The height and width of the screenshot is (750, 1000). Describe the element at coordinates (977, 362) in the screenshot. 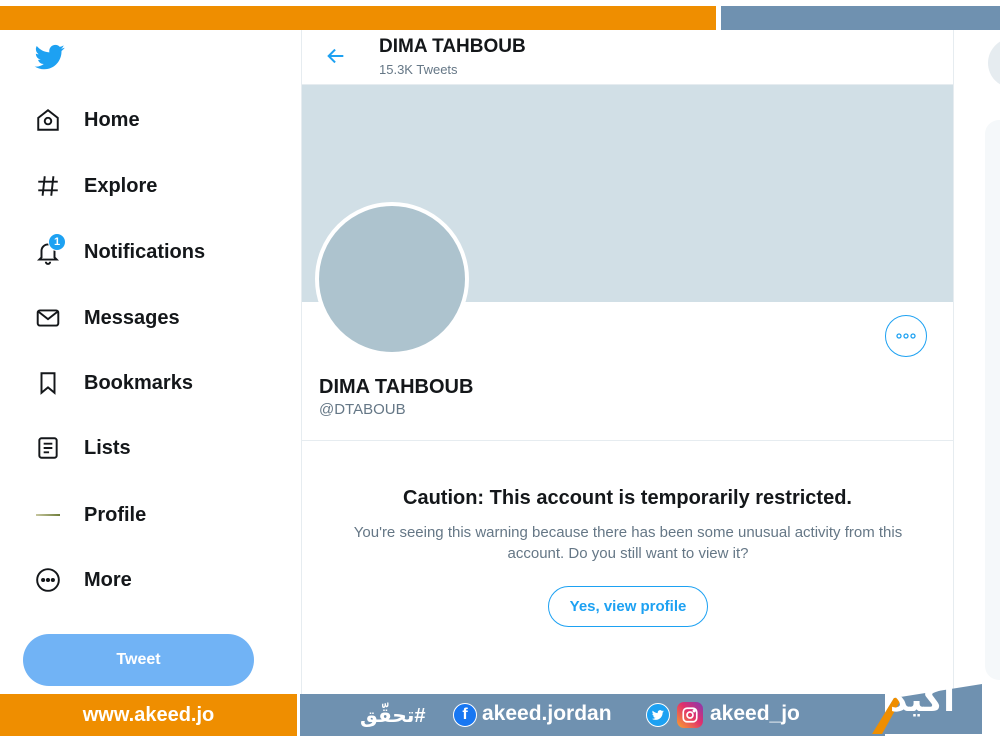

I see `right-column` at that location.